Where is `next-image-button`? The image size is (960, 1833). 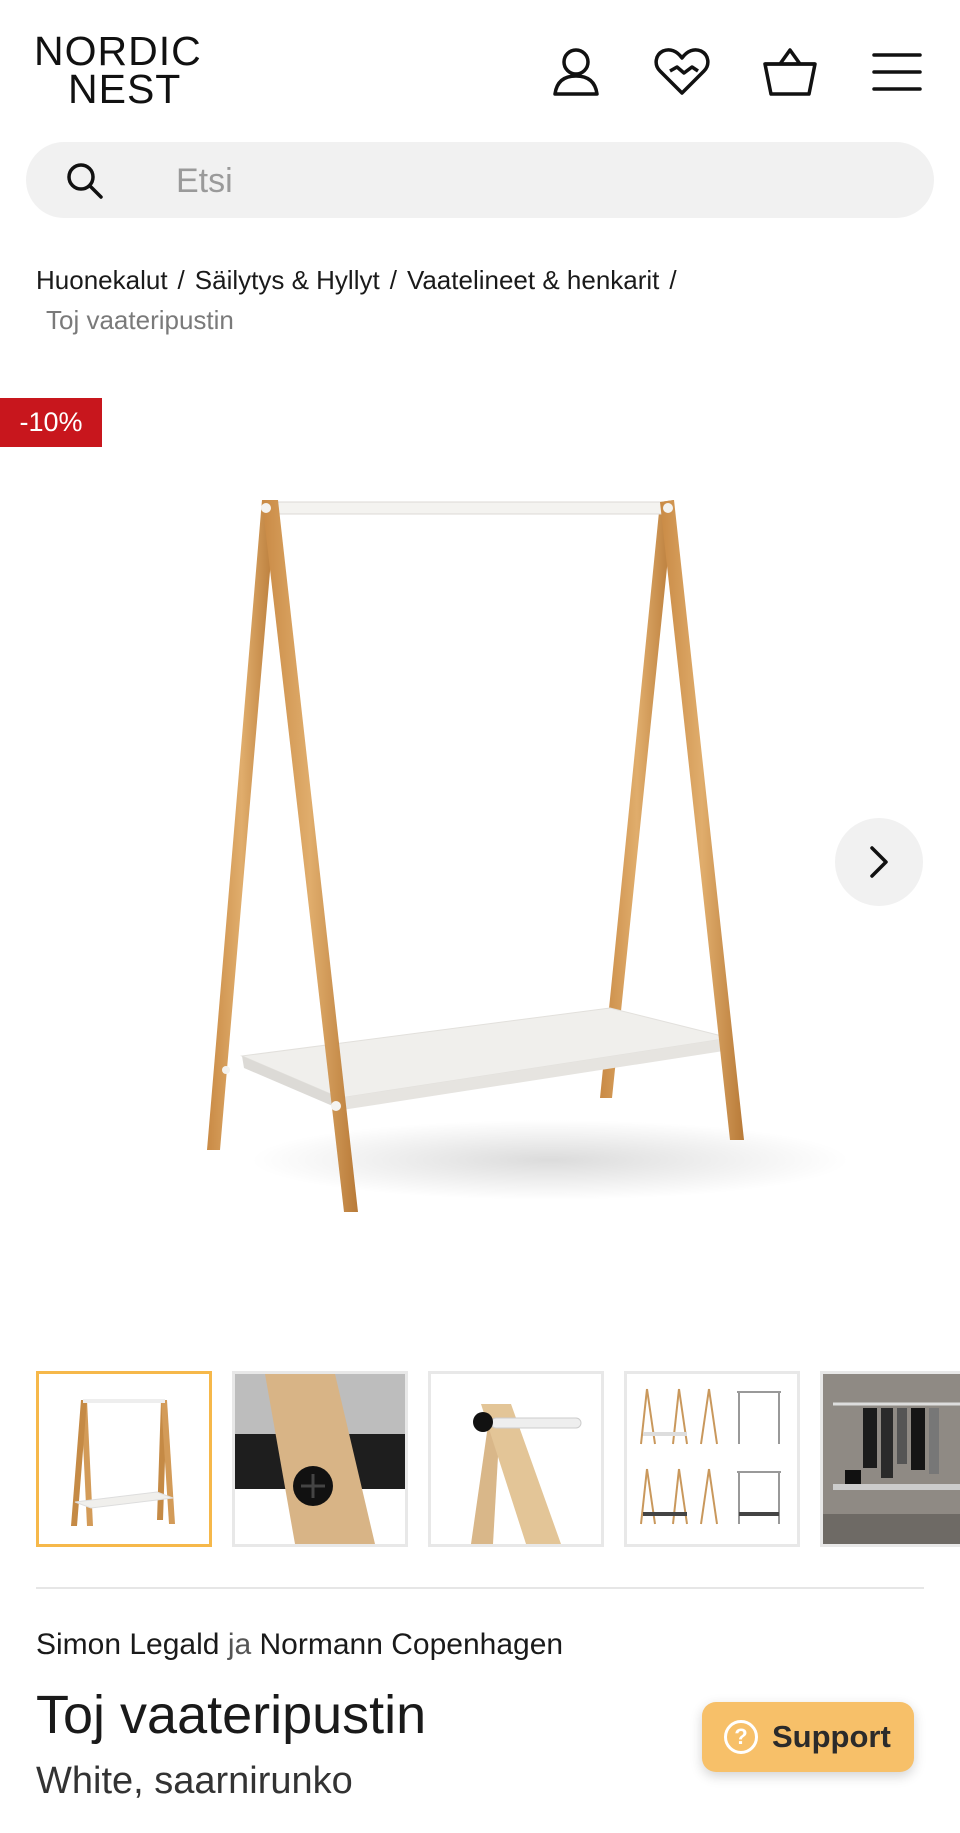 next-image-button is located at coordinates (879, 862).